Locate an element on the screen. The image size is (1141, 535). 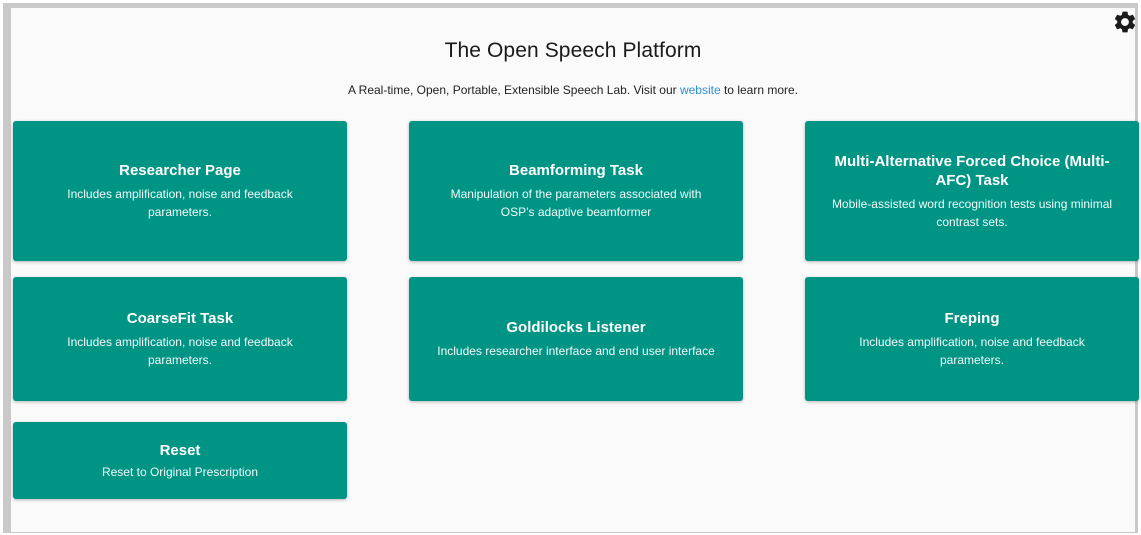
card-title: Reset is located at coordinates (180, 450).